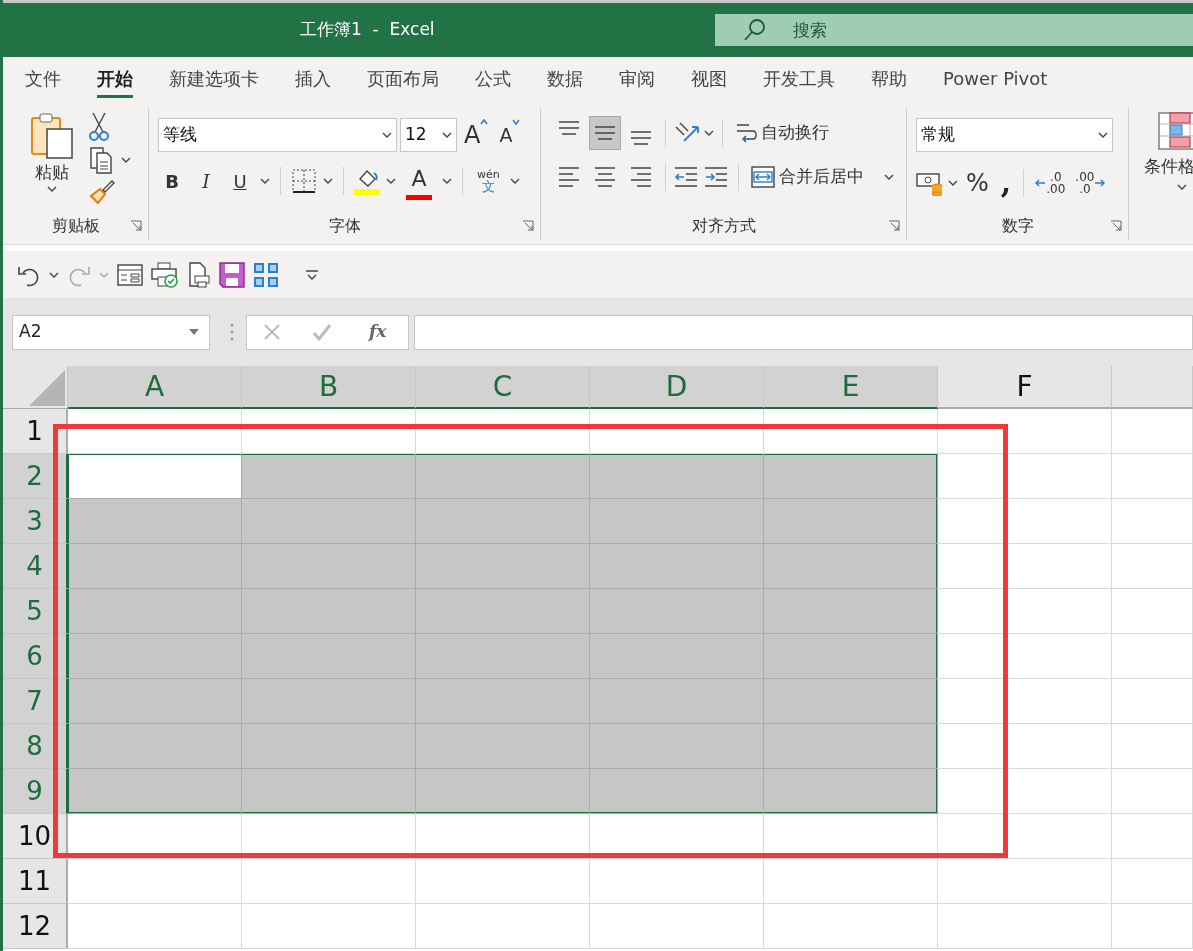 This screenshot has width=1193, height=951. I want to click on row-header: 1, so click(35, 431).